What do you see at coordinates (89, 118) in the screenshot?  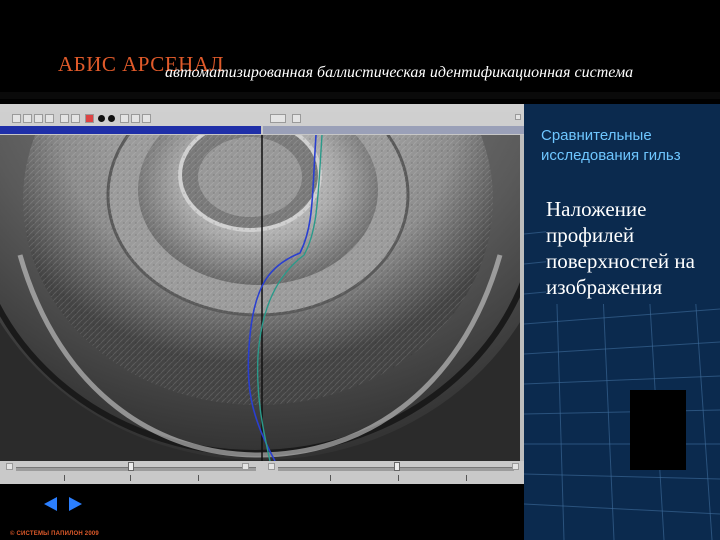 I see `color-icon` at bounding box center [89, 118].